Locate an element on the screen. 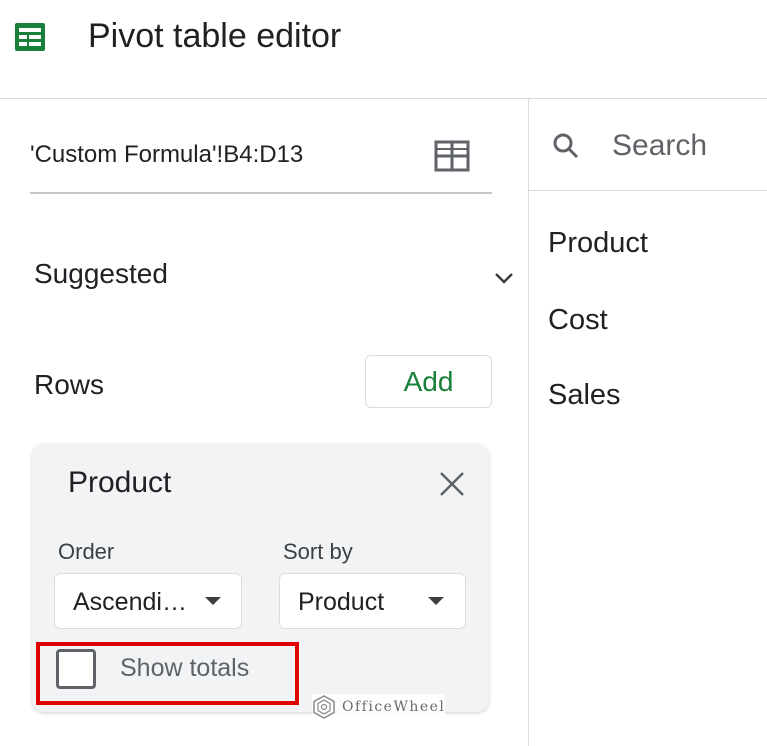  suggested-label: Suggested is located at coordinates (101, 274).